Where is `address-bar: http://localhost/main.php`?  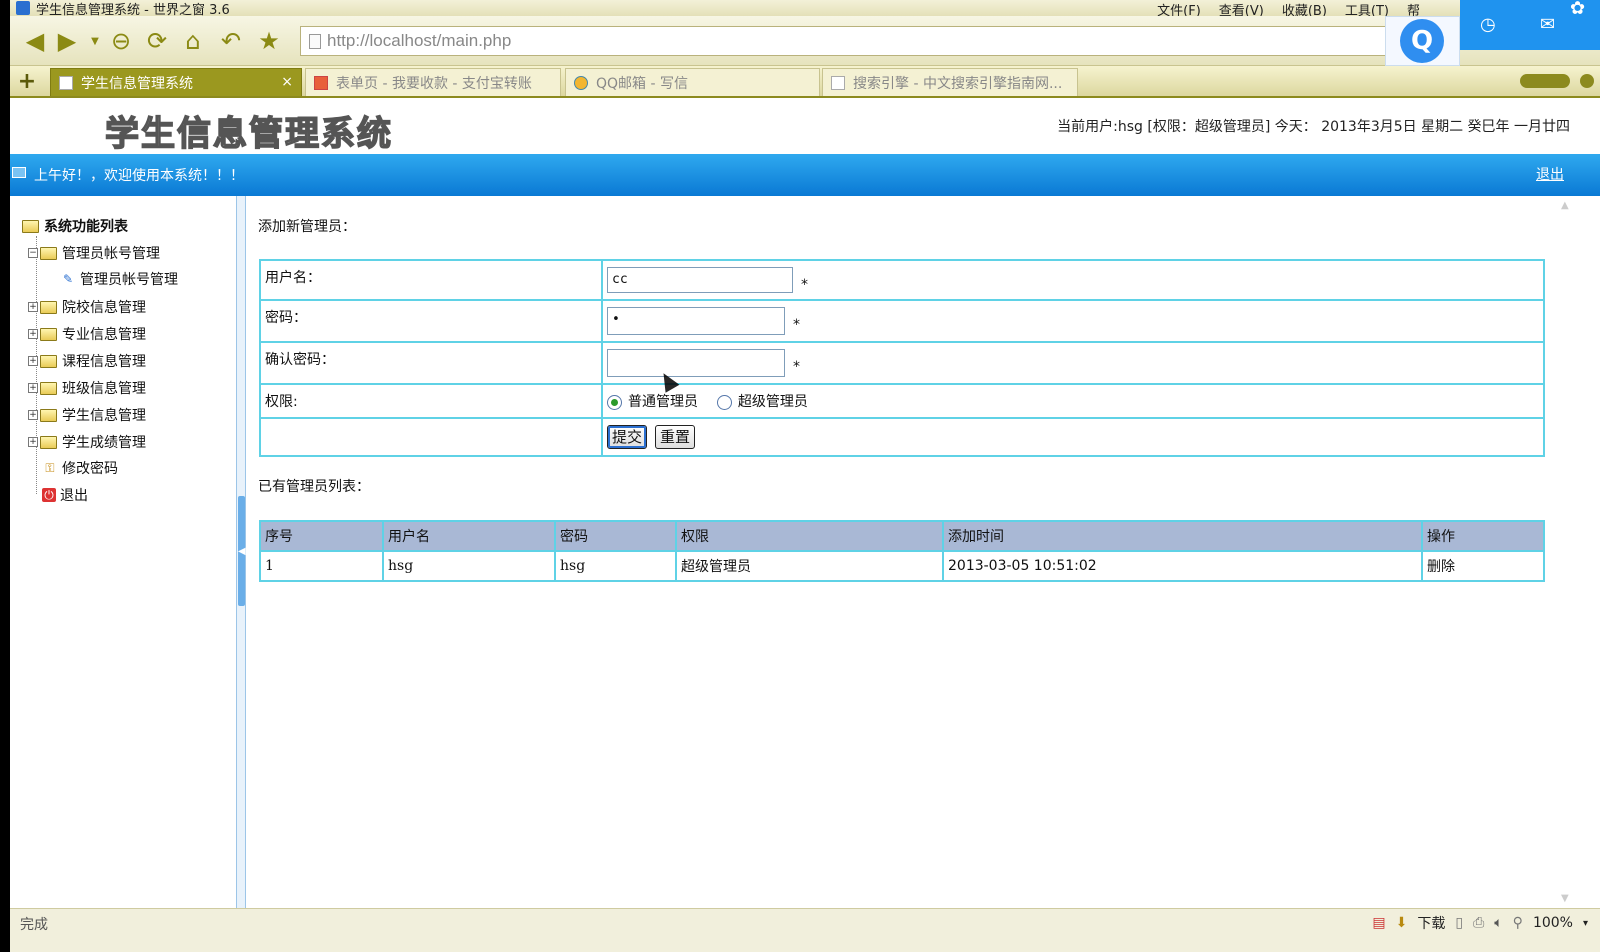 address-bar: http://localhost/main.php is located at coordinates (860, 41).